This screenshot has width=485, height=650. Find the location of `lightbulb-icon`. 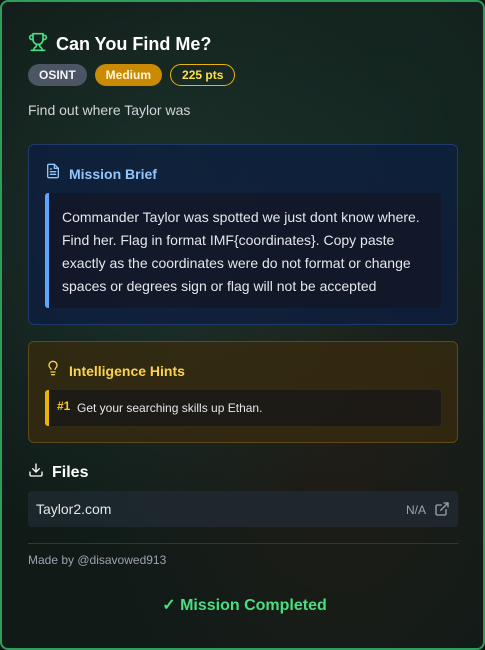

lightbulb-icon is located at coordinates (53, 370).